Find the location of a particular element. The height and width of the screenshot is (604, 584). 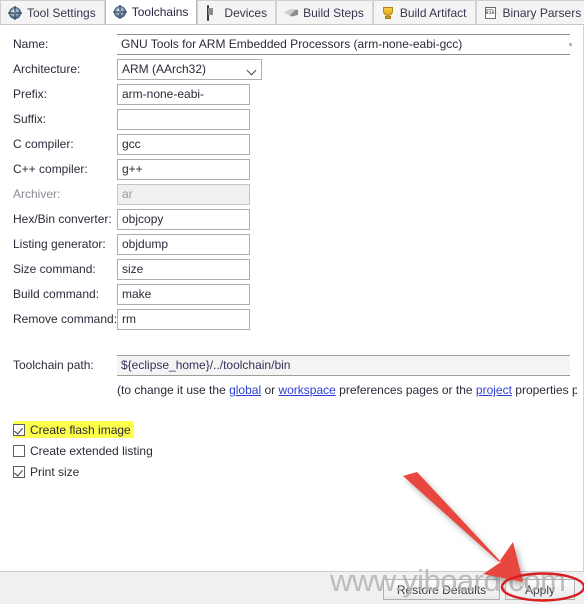

hint-text-1: (to change it use the is located at coordinates (173, 390).